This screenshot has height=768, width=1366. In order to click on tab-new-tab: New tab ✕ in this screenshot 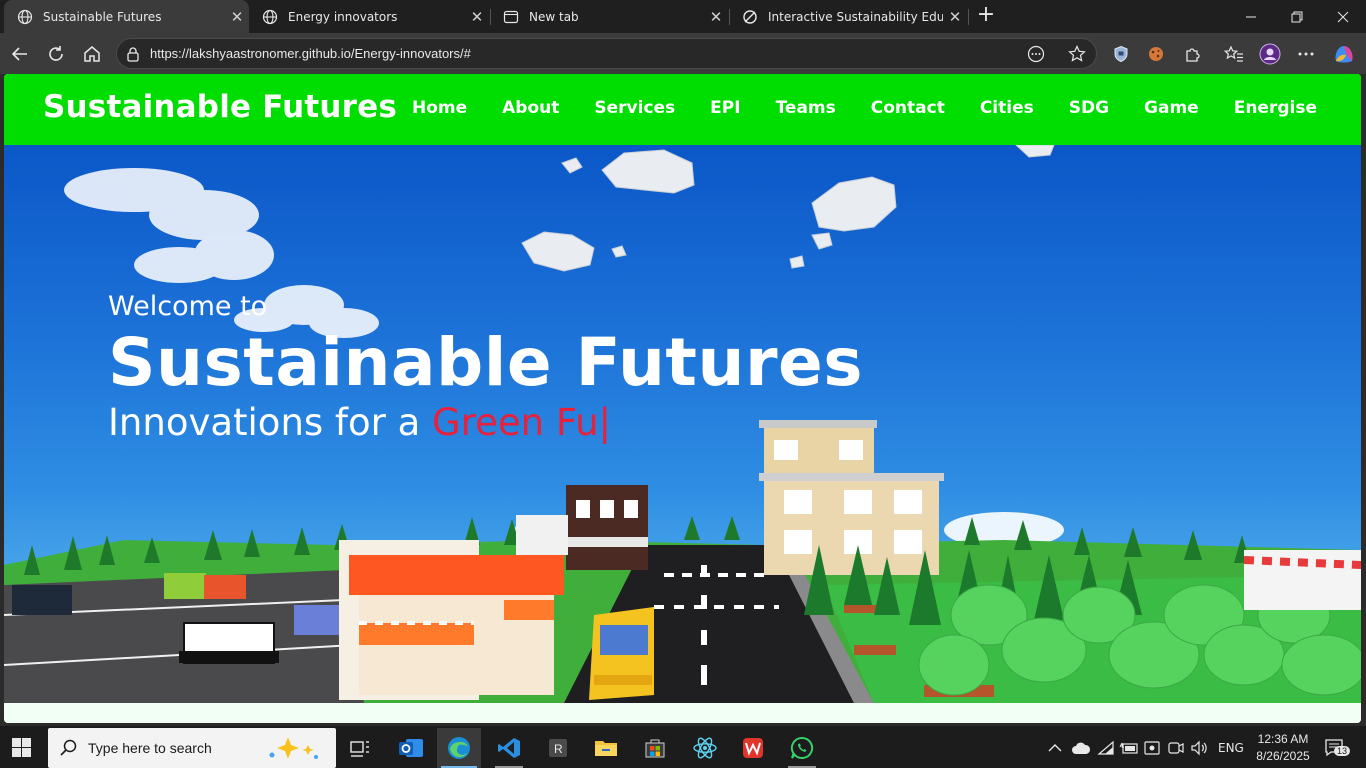, I will do `click(609, 16)`.